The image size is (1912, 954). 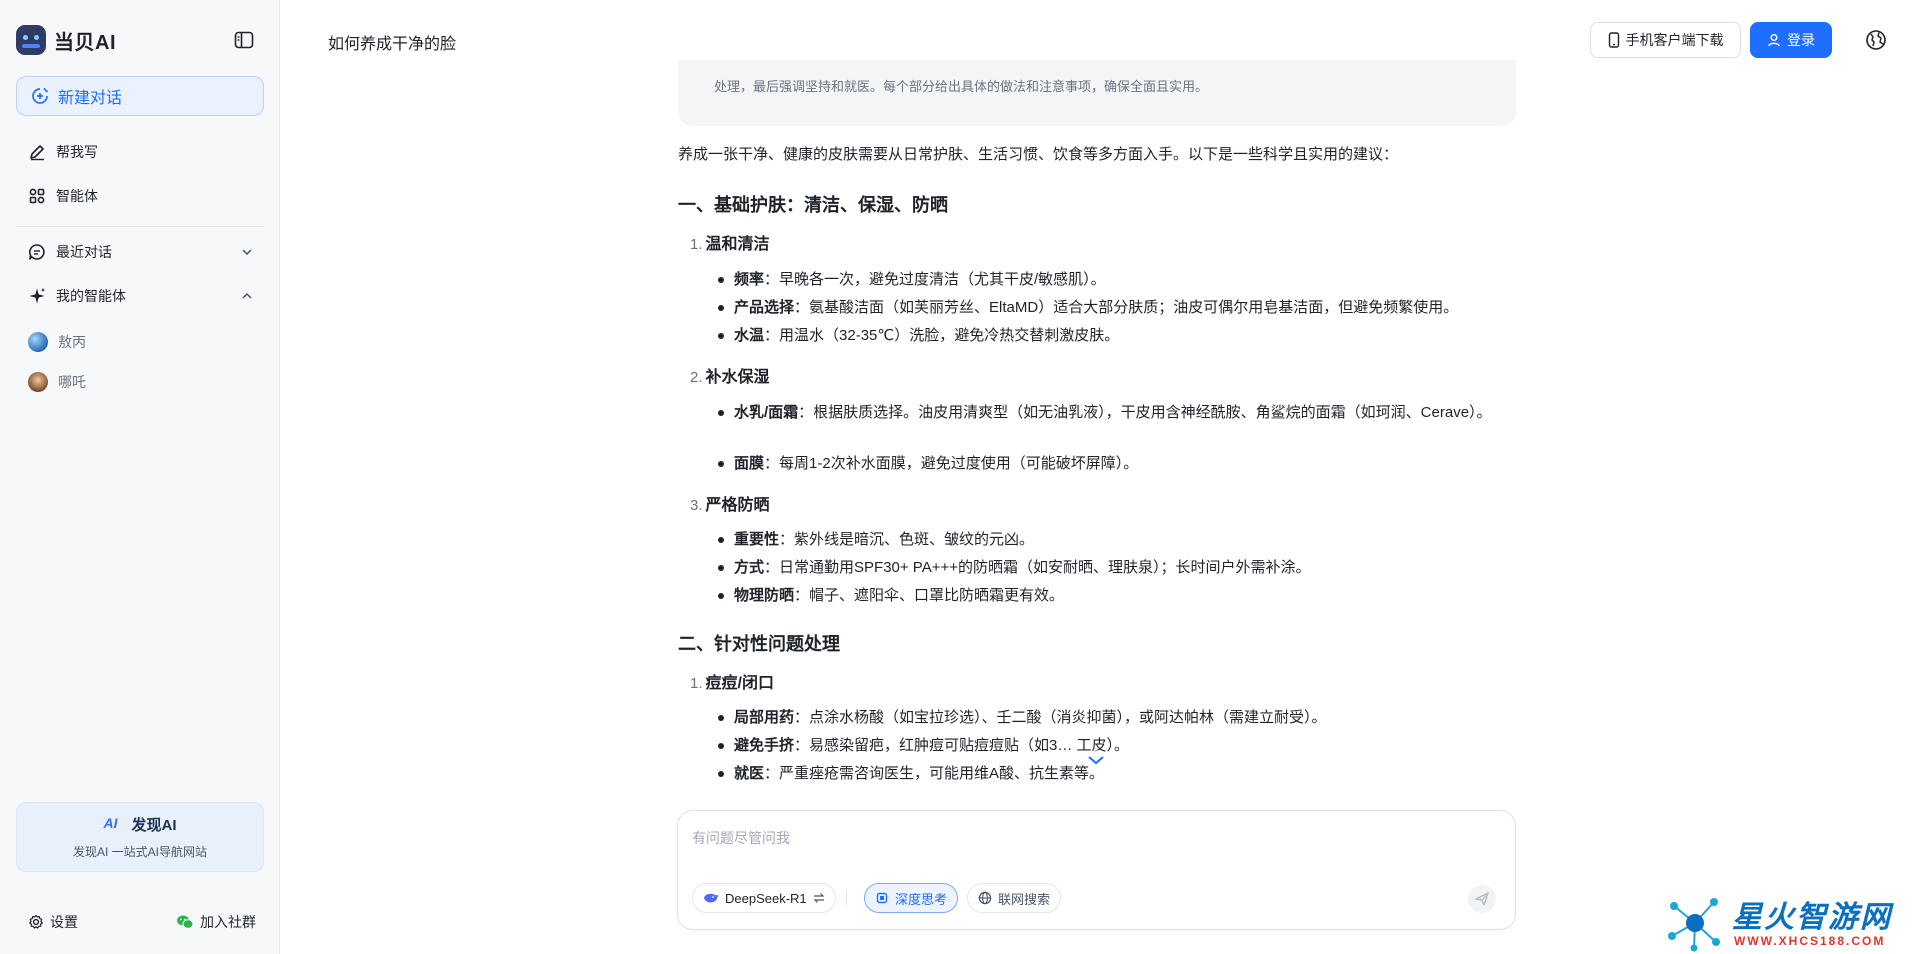 What do you see at coordinates (1774, 40) in the screenshot?
I see `user-icon` at bounding box center [1774, 40].